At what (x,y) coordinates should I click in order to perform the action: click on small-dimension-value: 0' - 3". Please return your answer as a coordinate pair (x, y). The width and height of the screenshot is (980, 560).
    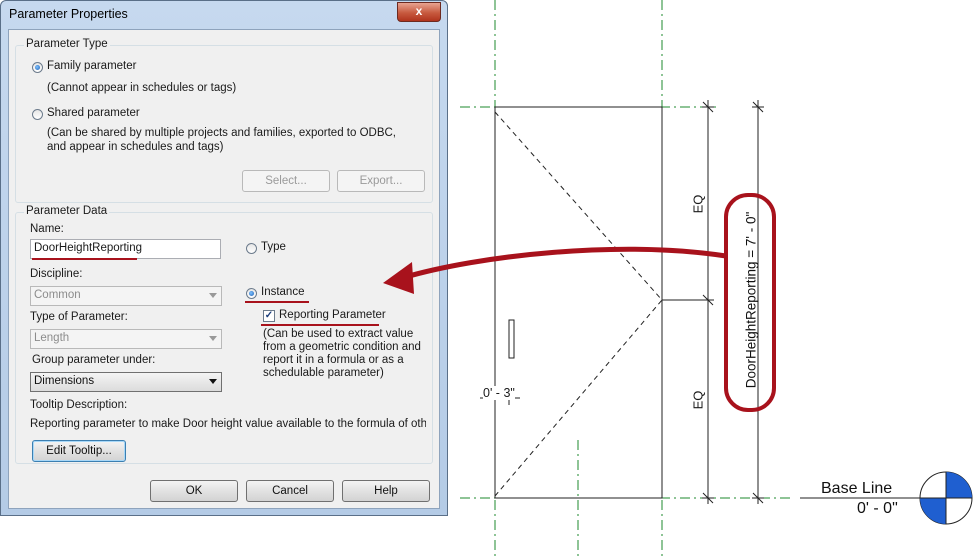
    Looking at the image, I should click on (499, 393).